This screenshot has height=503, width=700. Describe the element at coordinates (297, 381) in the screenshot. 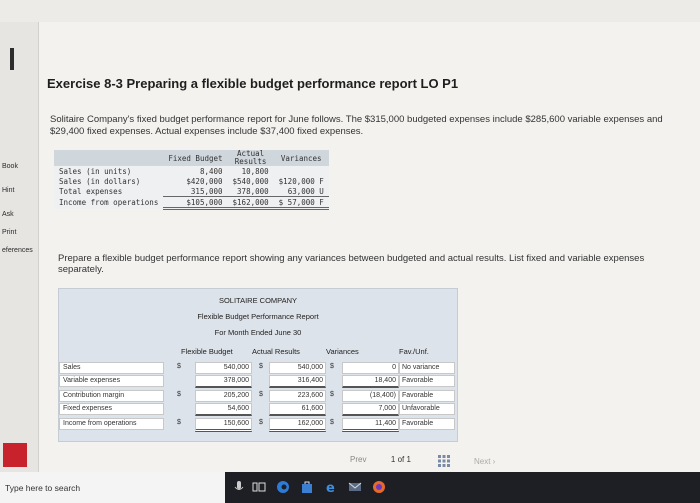

I see `input-actual-variable: 316,400` at that location.